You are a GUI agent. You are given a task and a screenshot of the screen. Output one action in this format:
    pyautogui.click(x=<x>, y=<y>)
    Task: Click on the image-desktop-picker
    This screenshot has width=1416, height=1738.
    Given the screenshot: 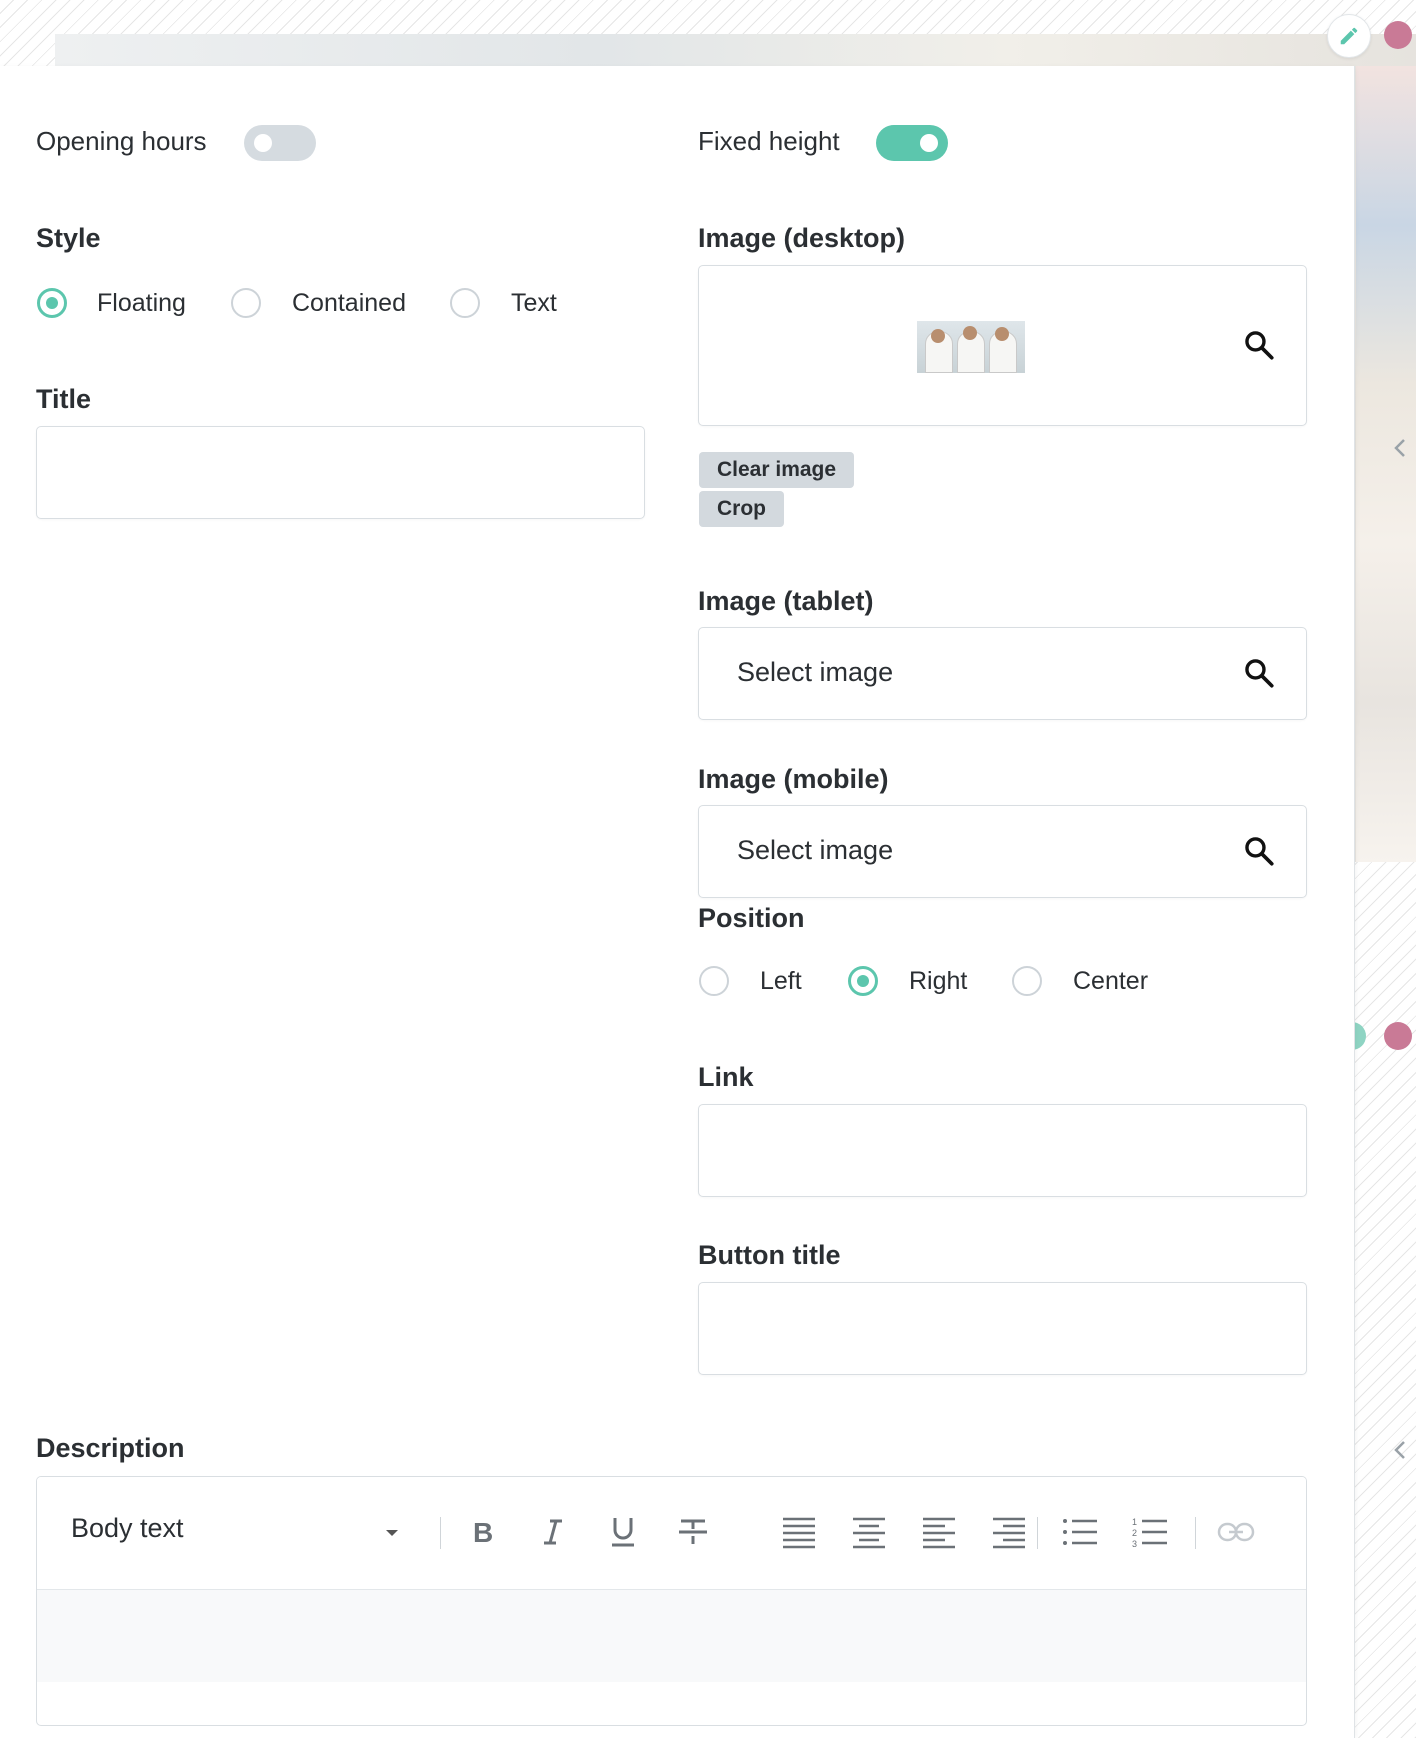 What is the action you would take?
    pyautogui.click(x=1002, y=345)
    